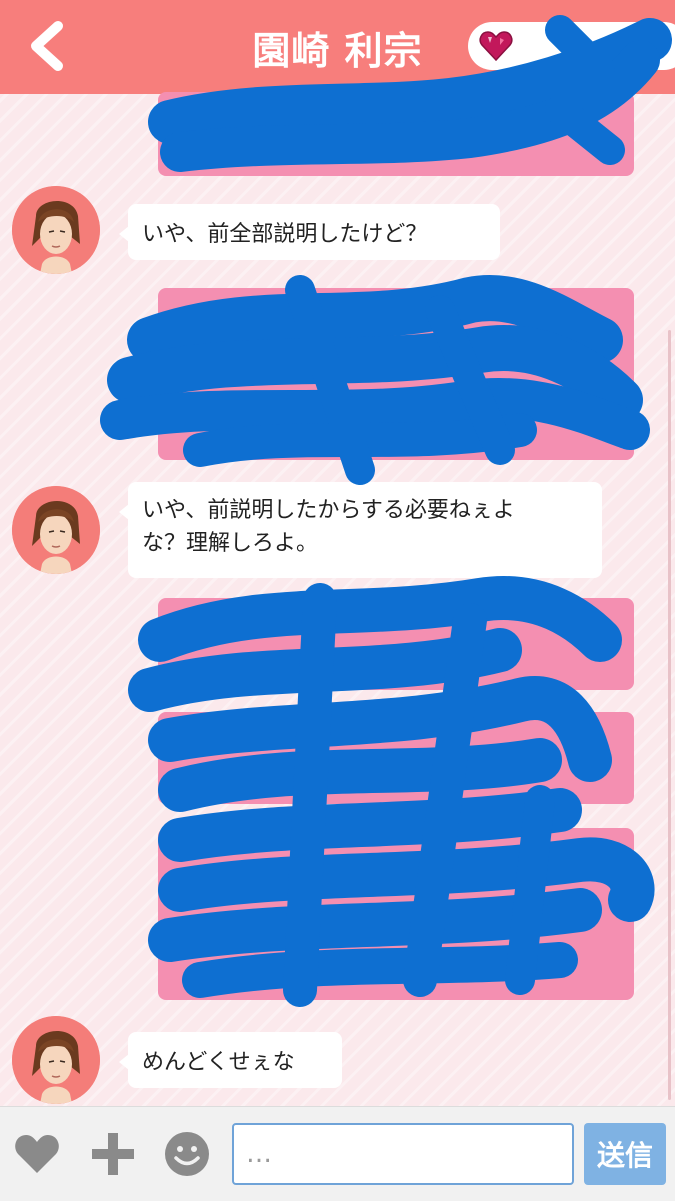 The height and width of the screenshot is (1201, 675). I want to click on input-bar: 送信, so click(337, 1153).